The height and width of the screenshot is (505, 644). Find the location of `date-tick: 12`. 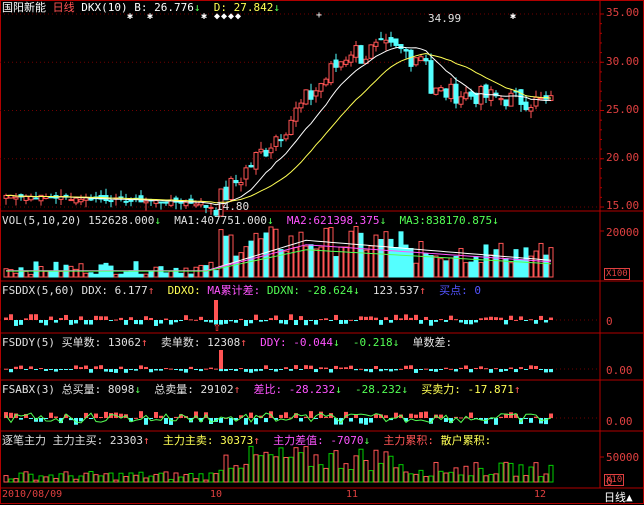

date-tick: 12 is located at coordinates (540, 494).